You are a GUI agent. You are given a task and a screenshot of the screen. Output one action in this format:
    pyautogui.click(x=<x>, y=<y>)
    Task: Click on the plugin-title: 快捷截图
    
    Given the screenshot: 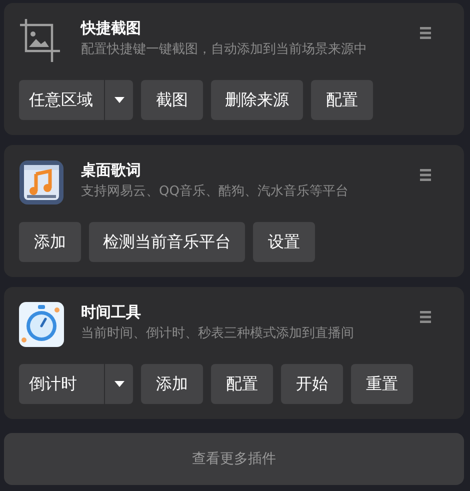 What is the action you would take?
    pyautogui.click(x=111, y=28)
    